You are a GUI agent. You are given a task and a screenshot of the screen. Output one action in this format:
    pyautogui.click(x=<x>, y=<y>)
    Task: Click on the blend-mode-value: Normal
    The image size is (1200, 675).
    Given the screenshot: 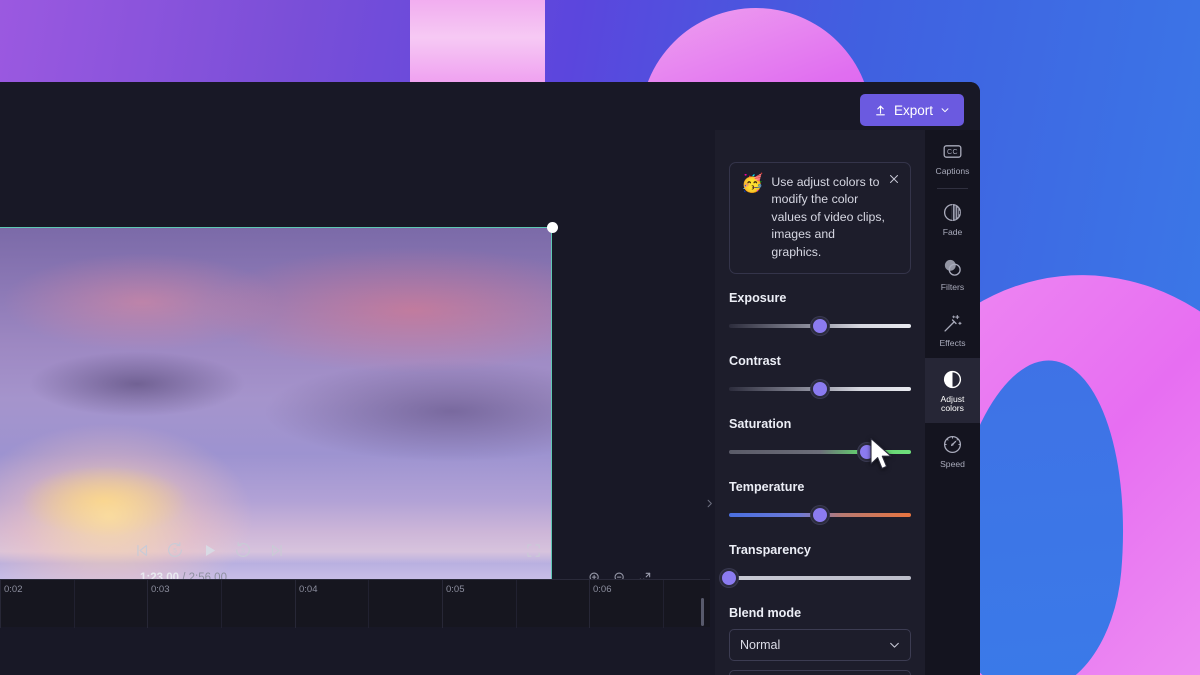 What is the action you would take?
    pyautogui.click(x=760, y=645)
    